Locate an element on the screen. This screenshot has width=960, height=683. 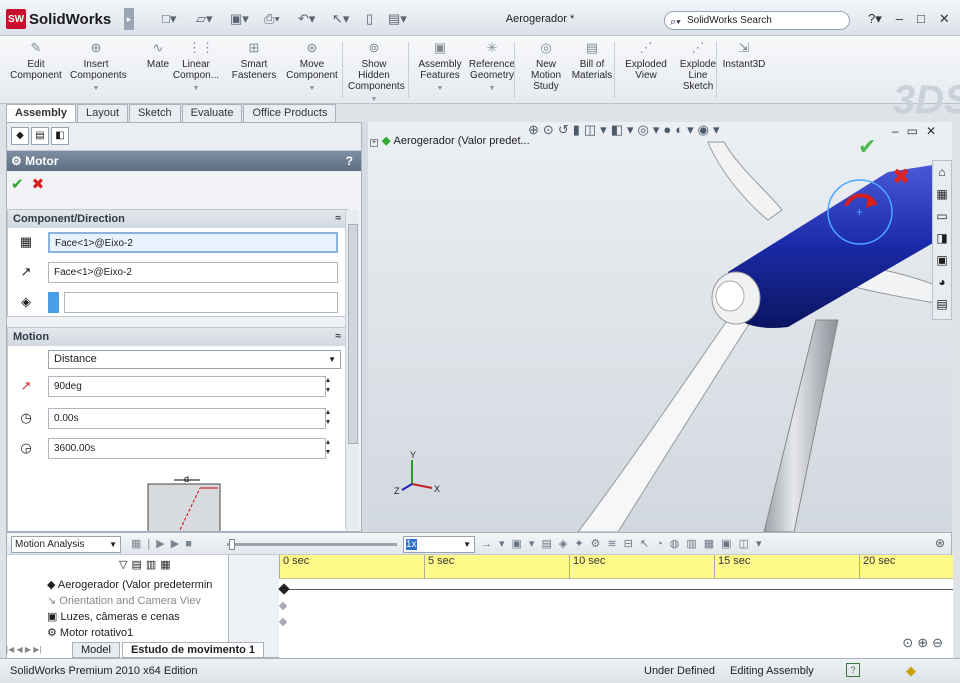
edit-component-button: ✎ Edit Component is located at coordinates (36, 60).